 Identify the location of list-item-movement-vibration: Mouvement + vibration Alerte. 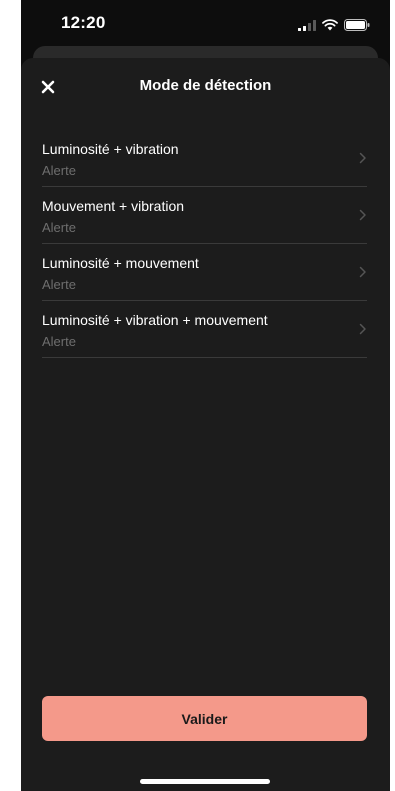
(204, 215).